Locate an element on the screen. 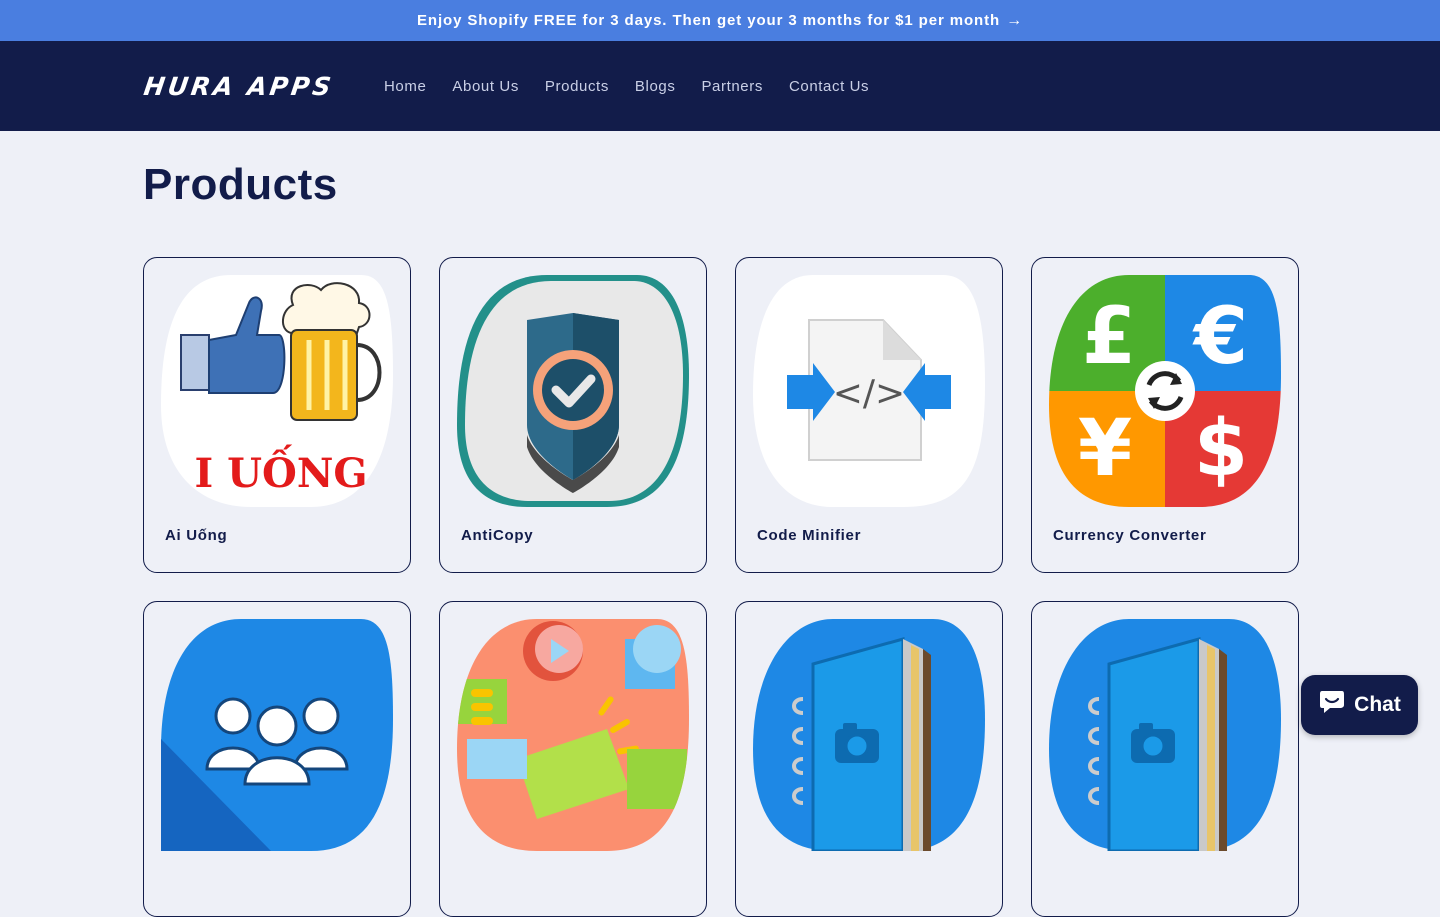  nav-about-us: About Us is located at coordinates (485, 86).